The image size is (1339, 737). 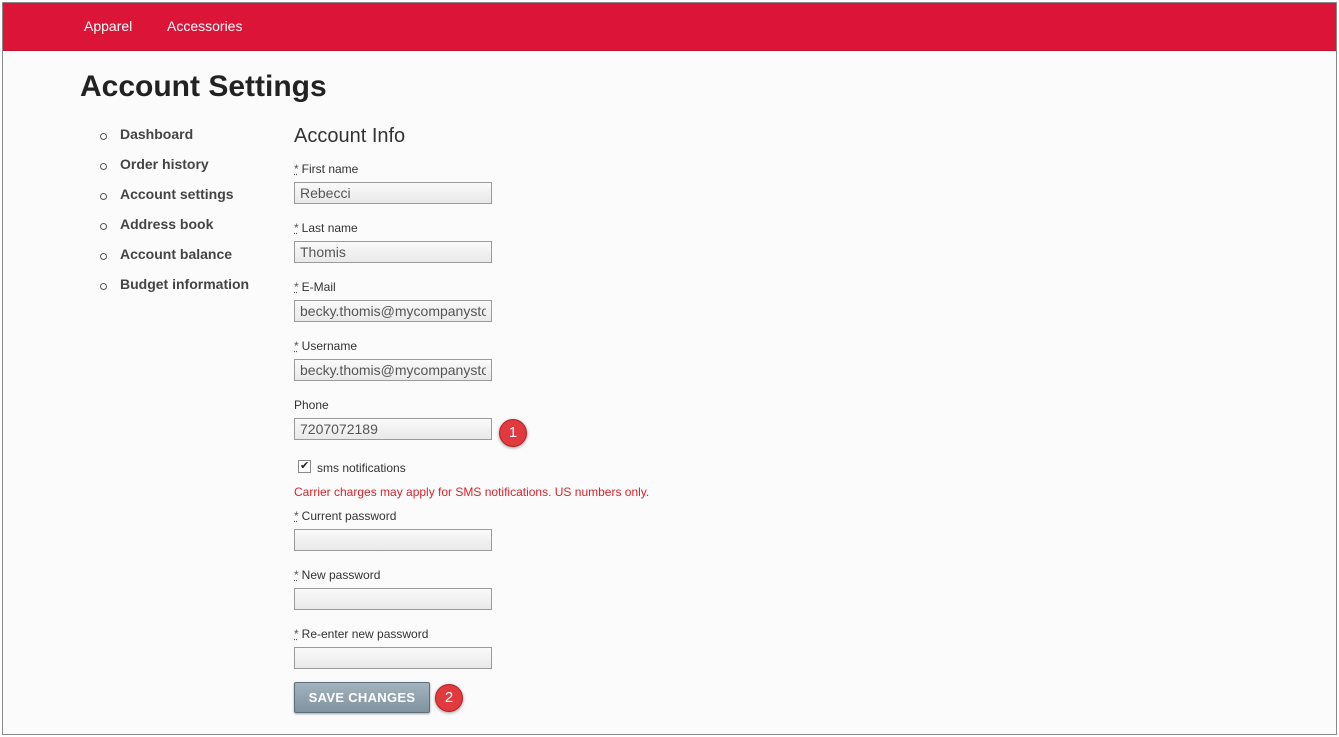 I want to click on email-field, so click(x=393, y=311).